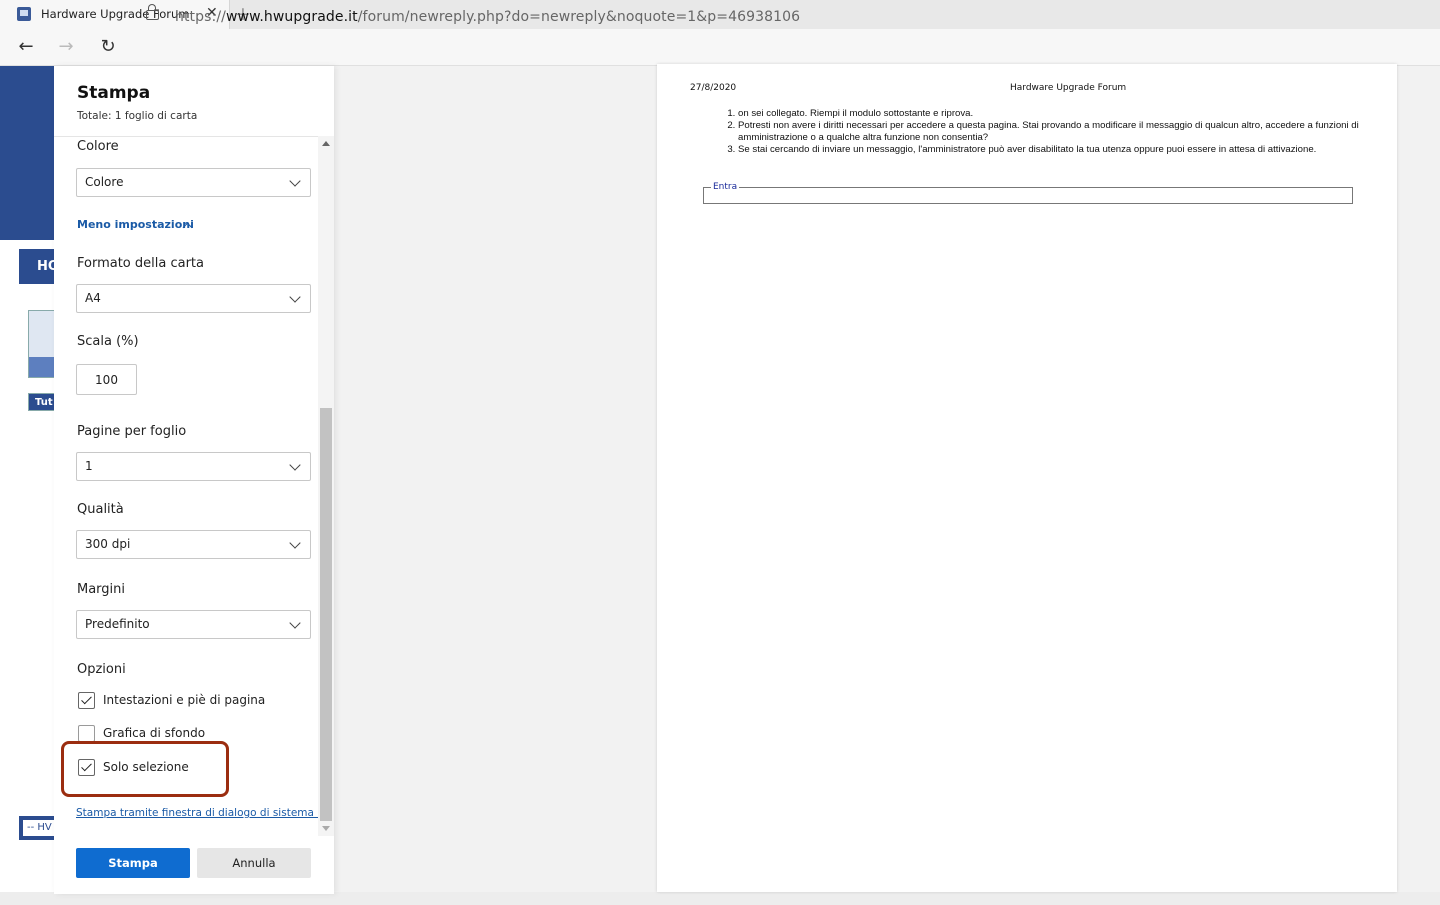 The image size is (1440, 905). I want to click on color-label: Colore, so click(98, 146).